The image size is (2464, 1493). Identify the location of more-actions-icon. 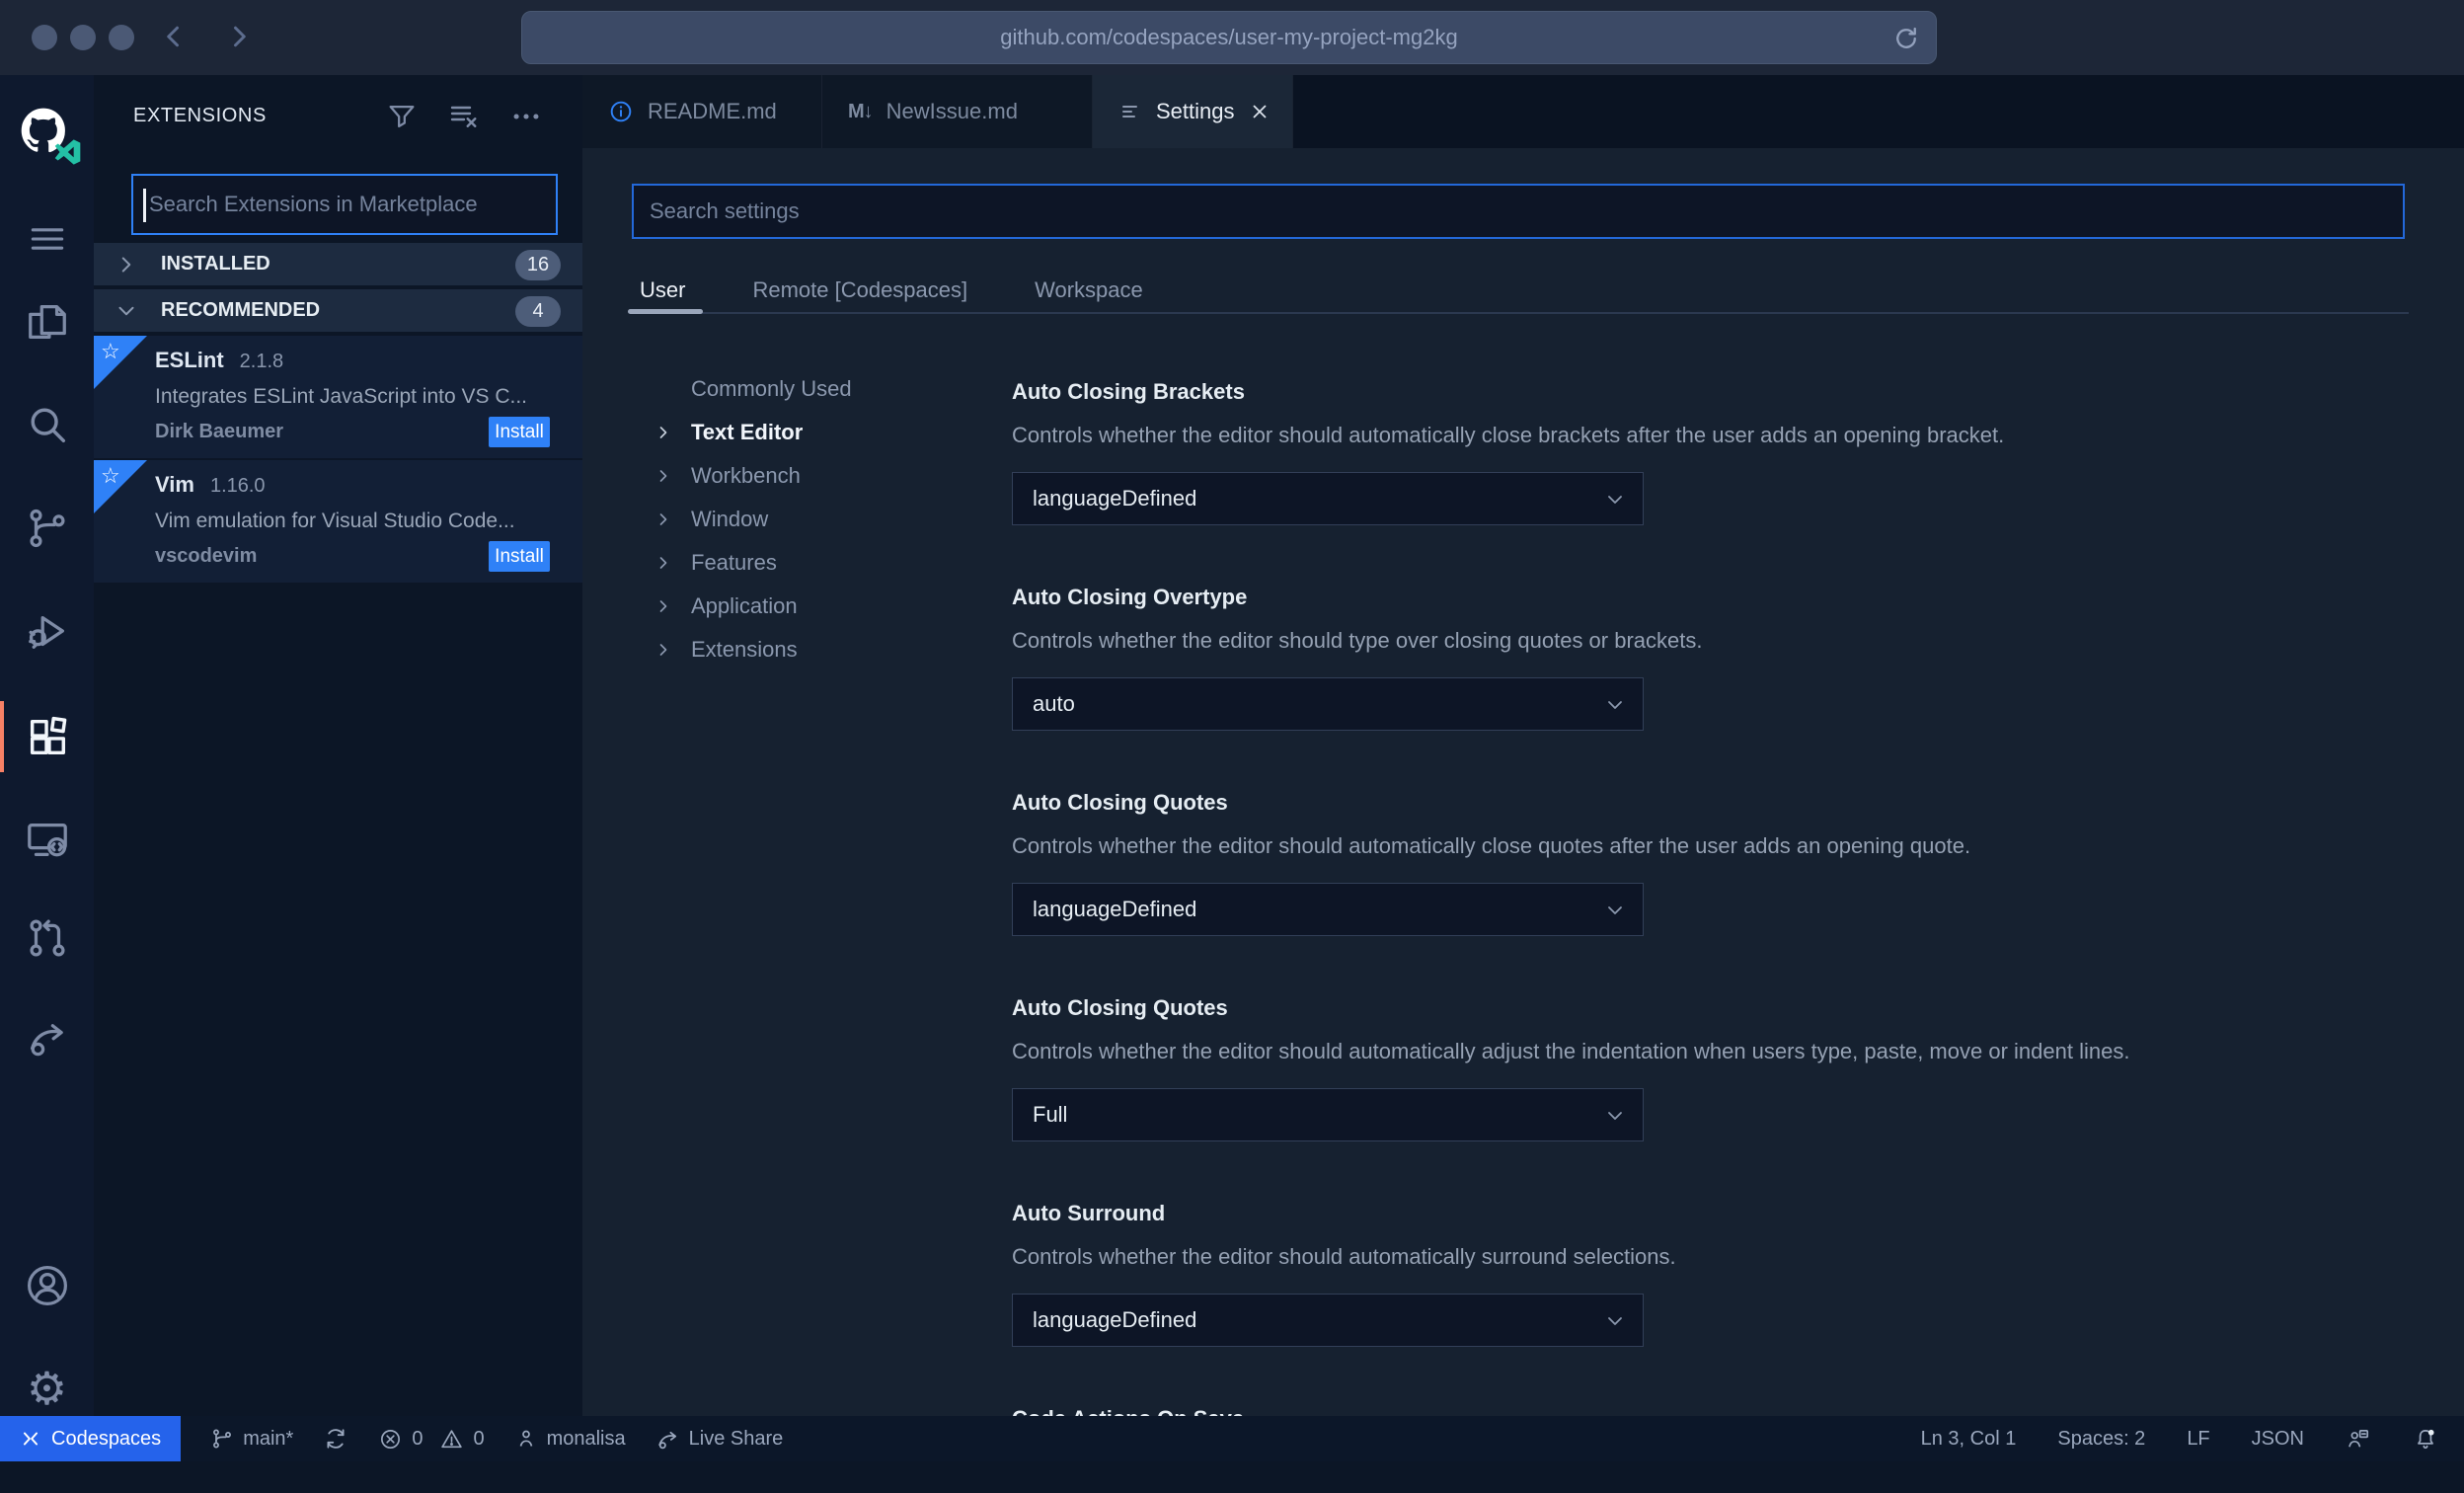
(526, 117).